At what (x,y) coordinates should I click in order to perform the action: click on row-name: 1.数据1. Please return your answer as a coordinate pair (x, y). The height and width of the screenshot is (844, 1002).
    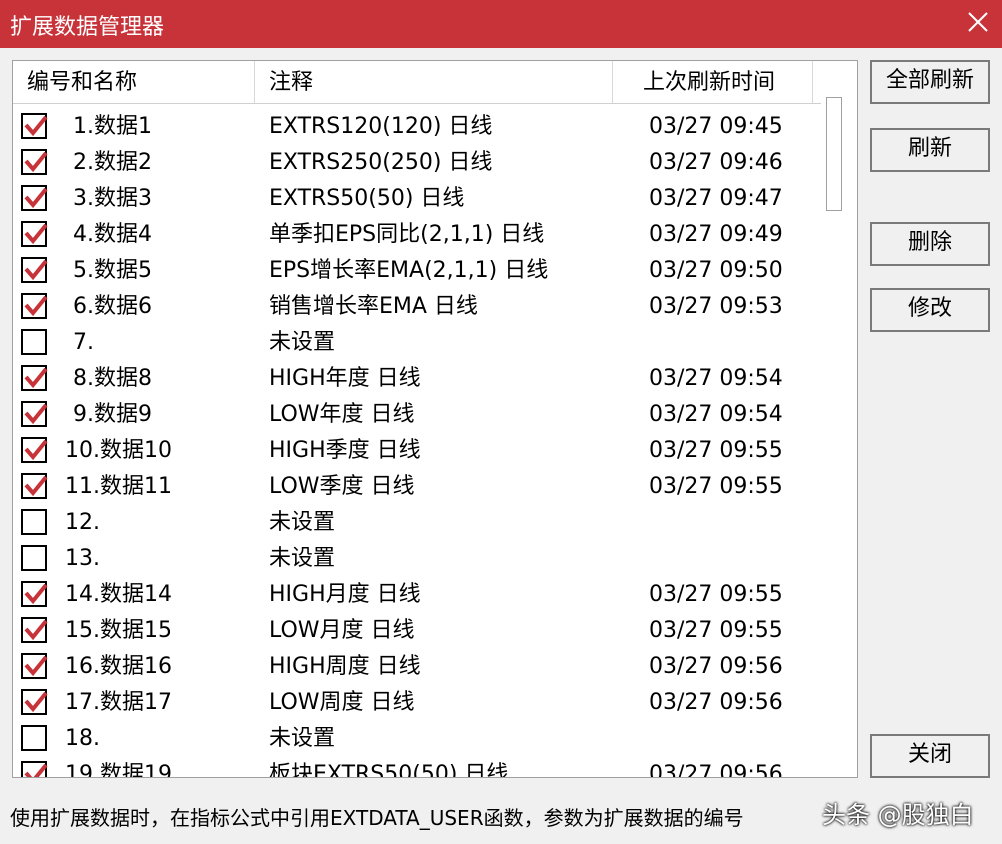
    Looking at the image, I should click on (112, 126).